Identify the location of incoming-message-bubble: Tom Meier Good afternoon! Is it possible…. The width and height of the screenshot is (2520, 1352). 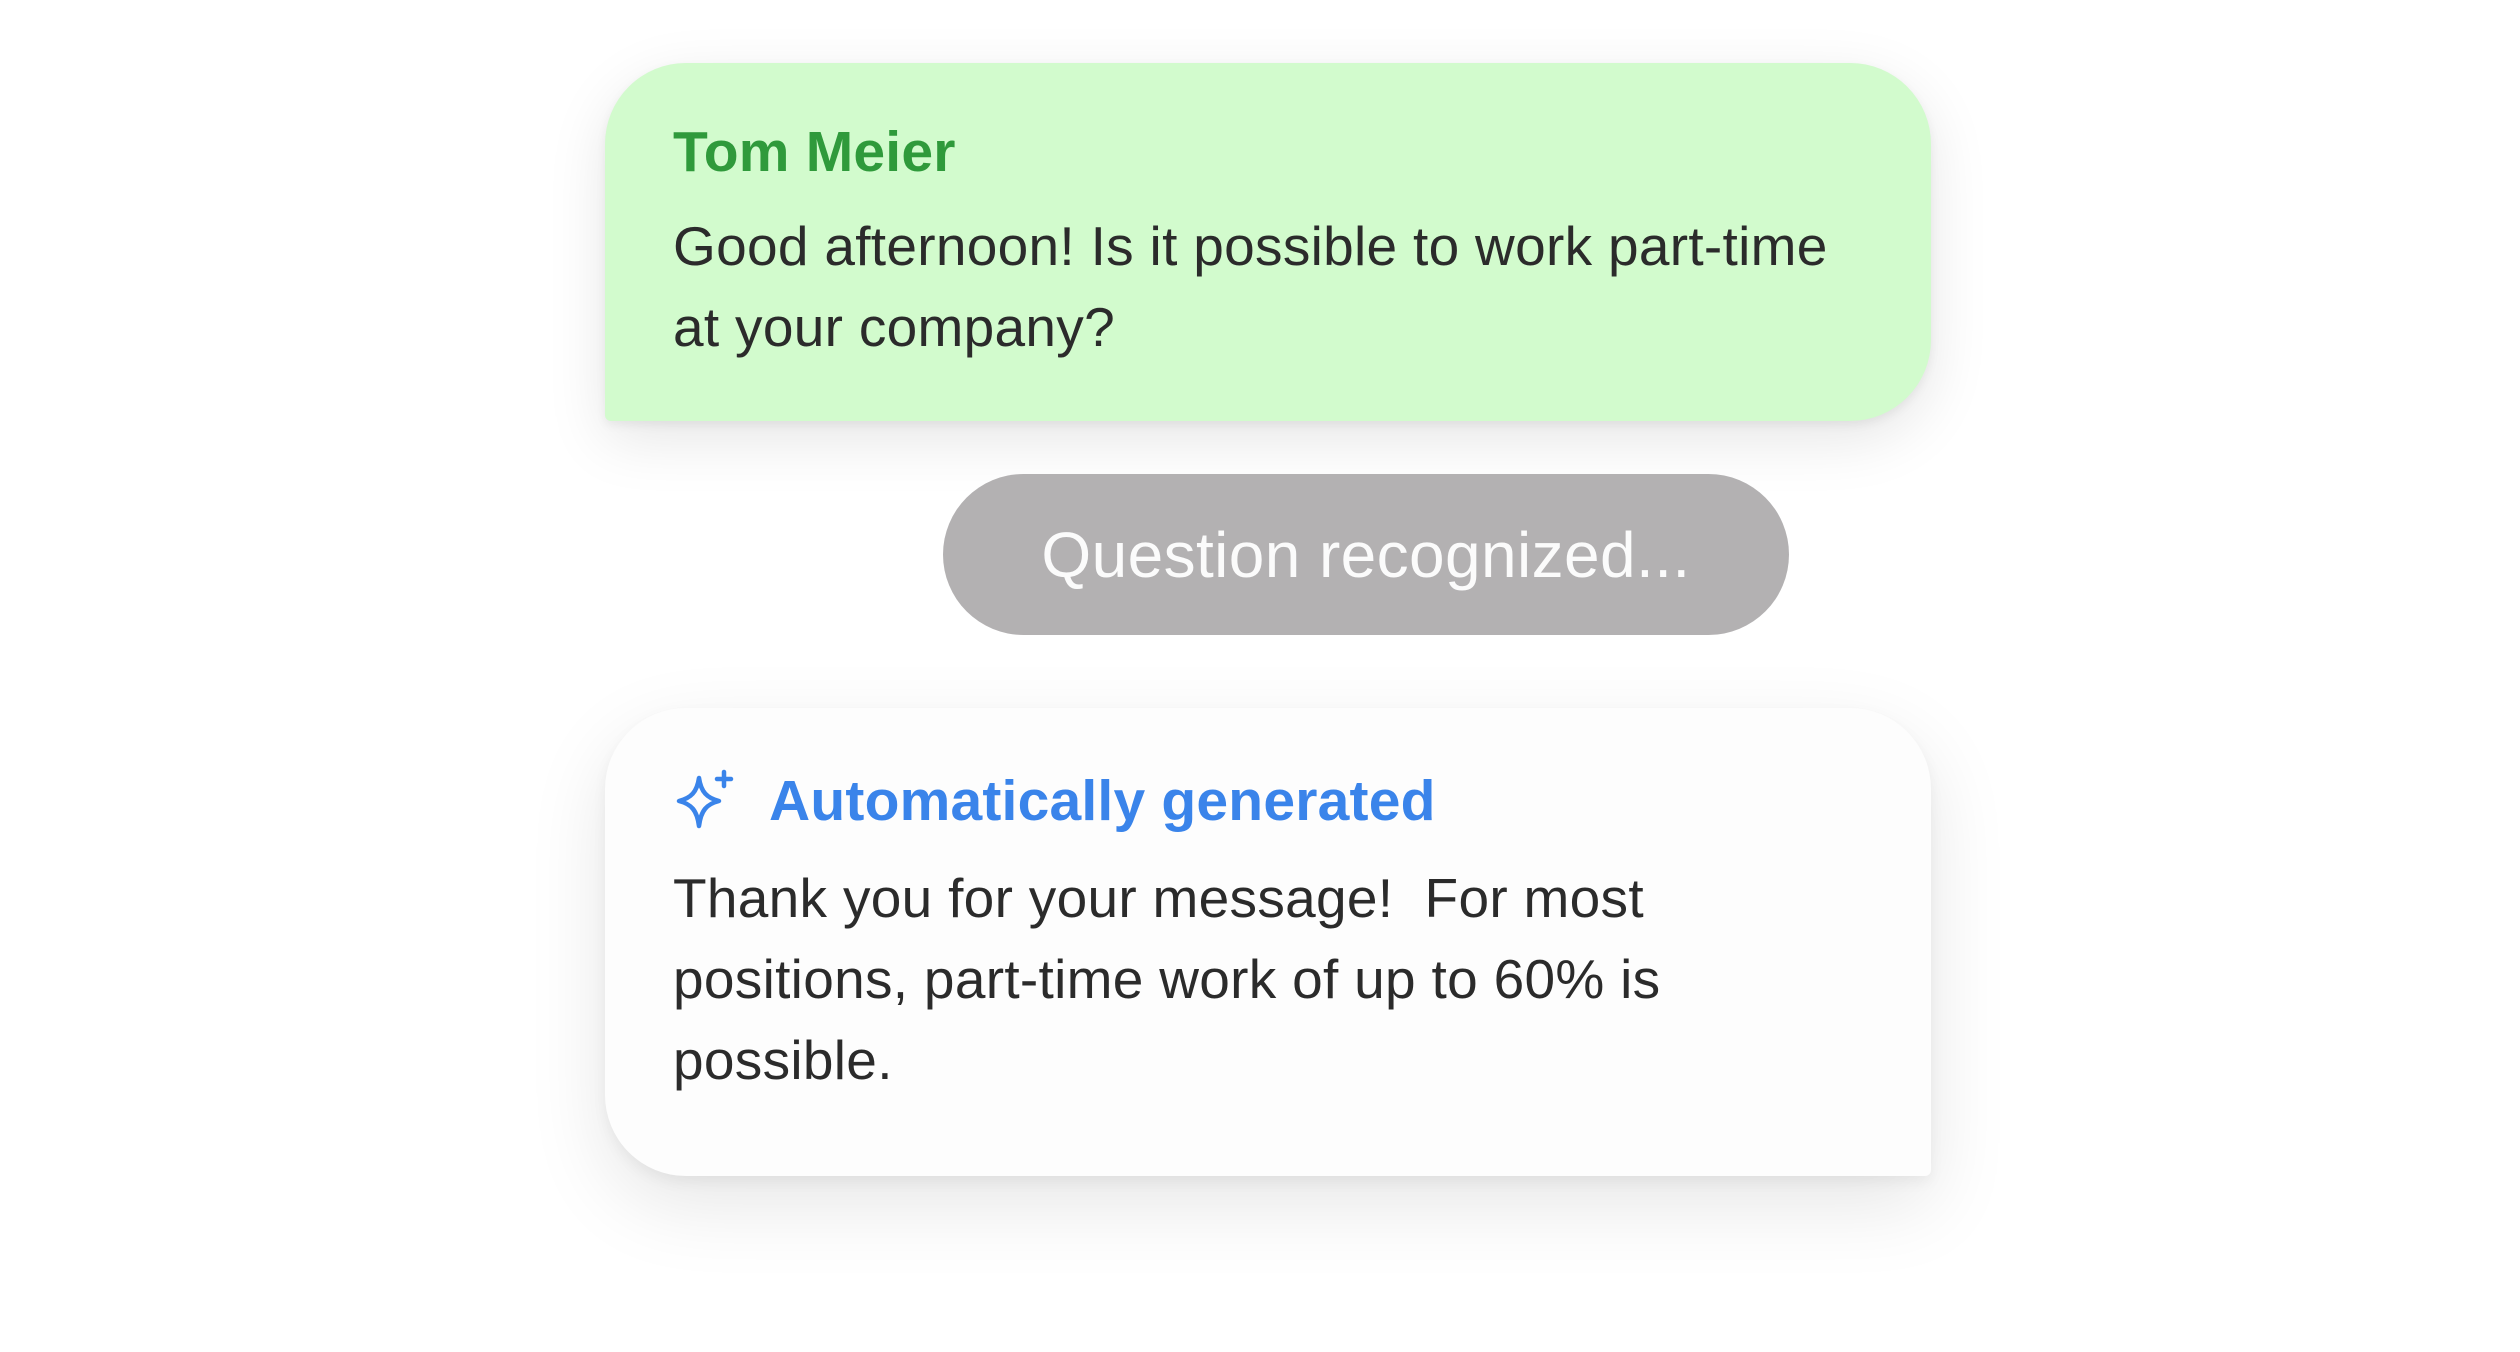
(1268, 242).